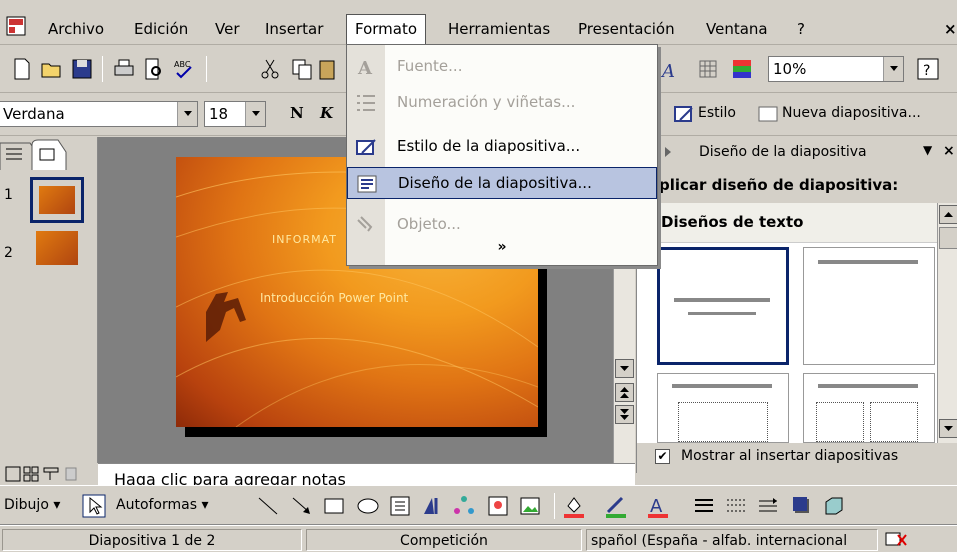 The image size is (957, 552). What do you see at coordinates (787, 223) in the screenshot?
I see `text-layouts-section: Diseños de texto` at bounding box center [787, 223].